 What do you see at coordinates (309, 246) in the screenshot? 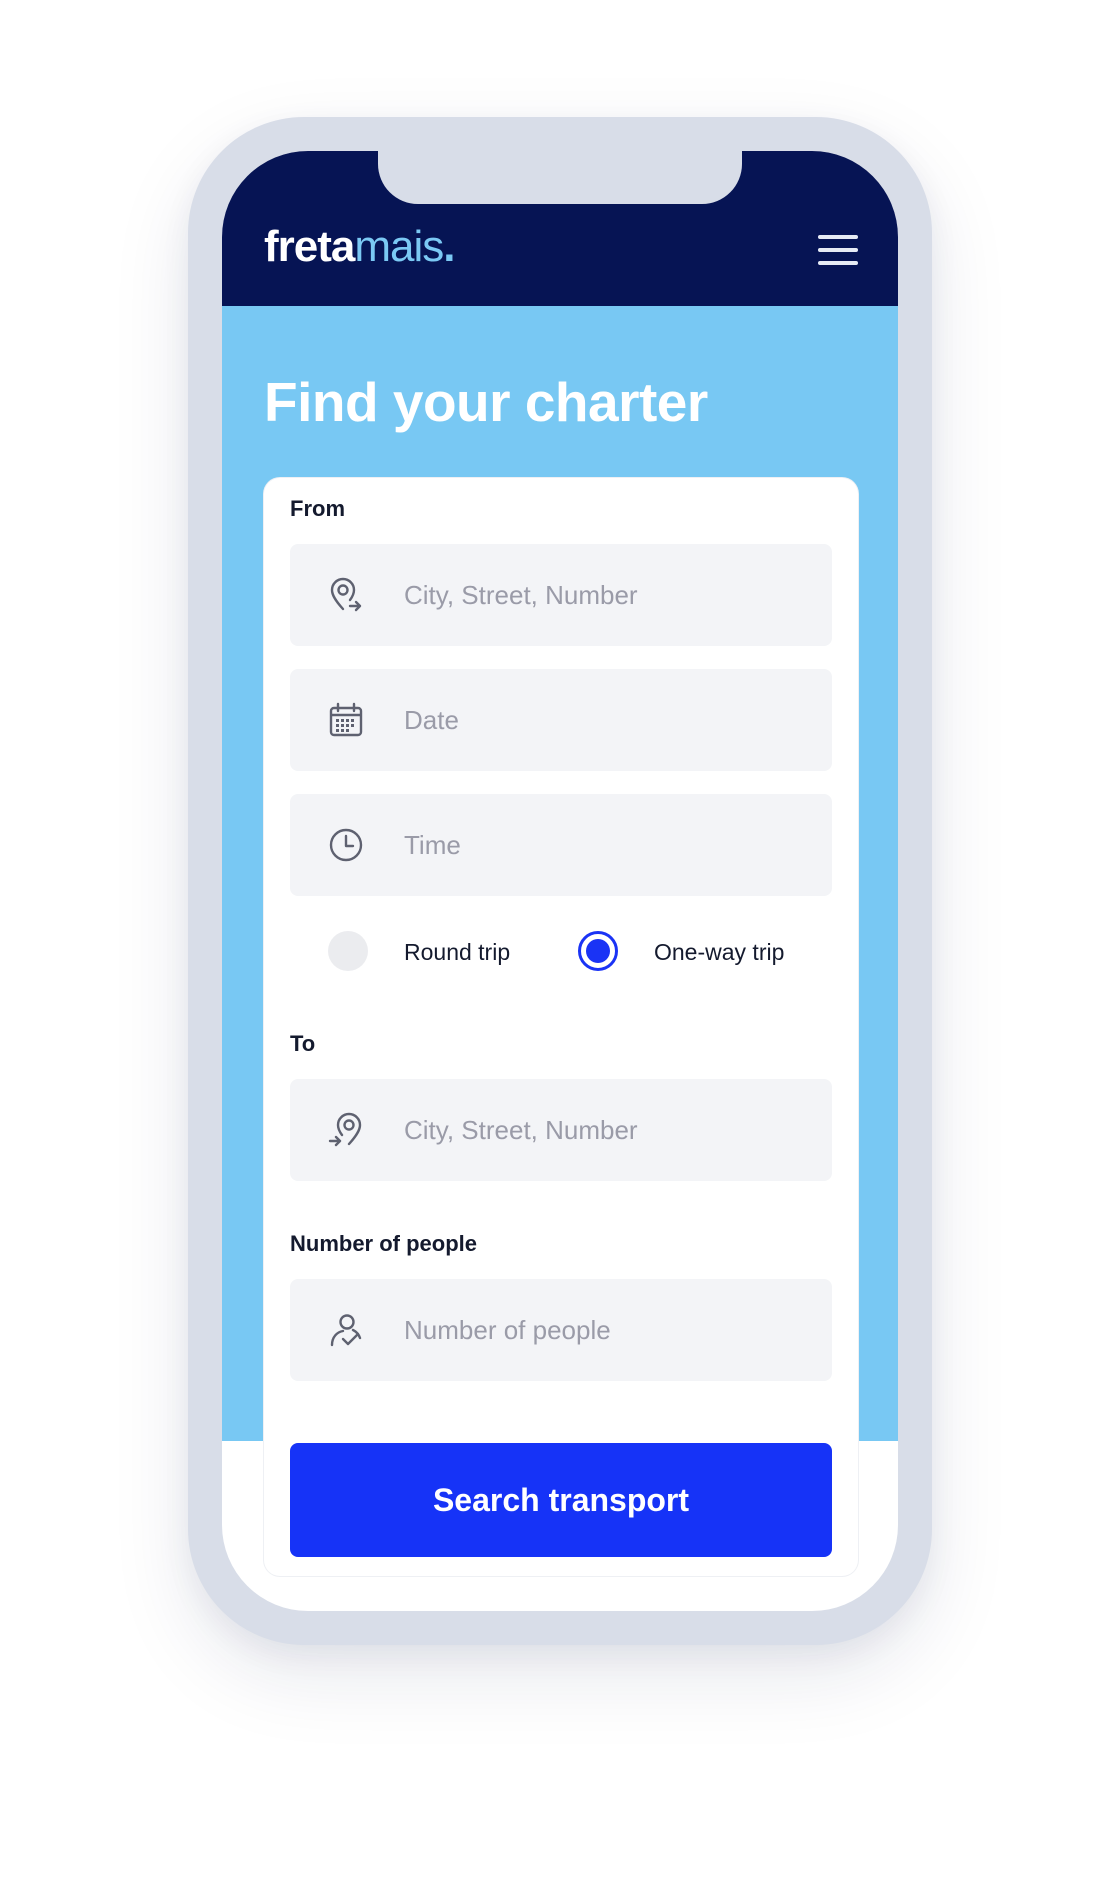
I see `logo-text-part1: freta` at bounding box center [309, 246].